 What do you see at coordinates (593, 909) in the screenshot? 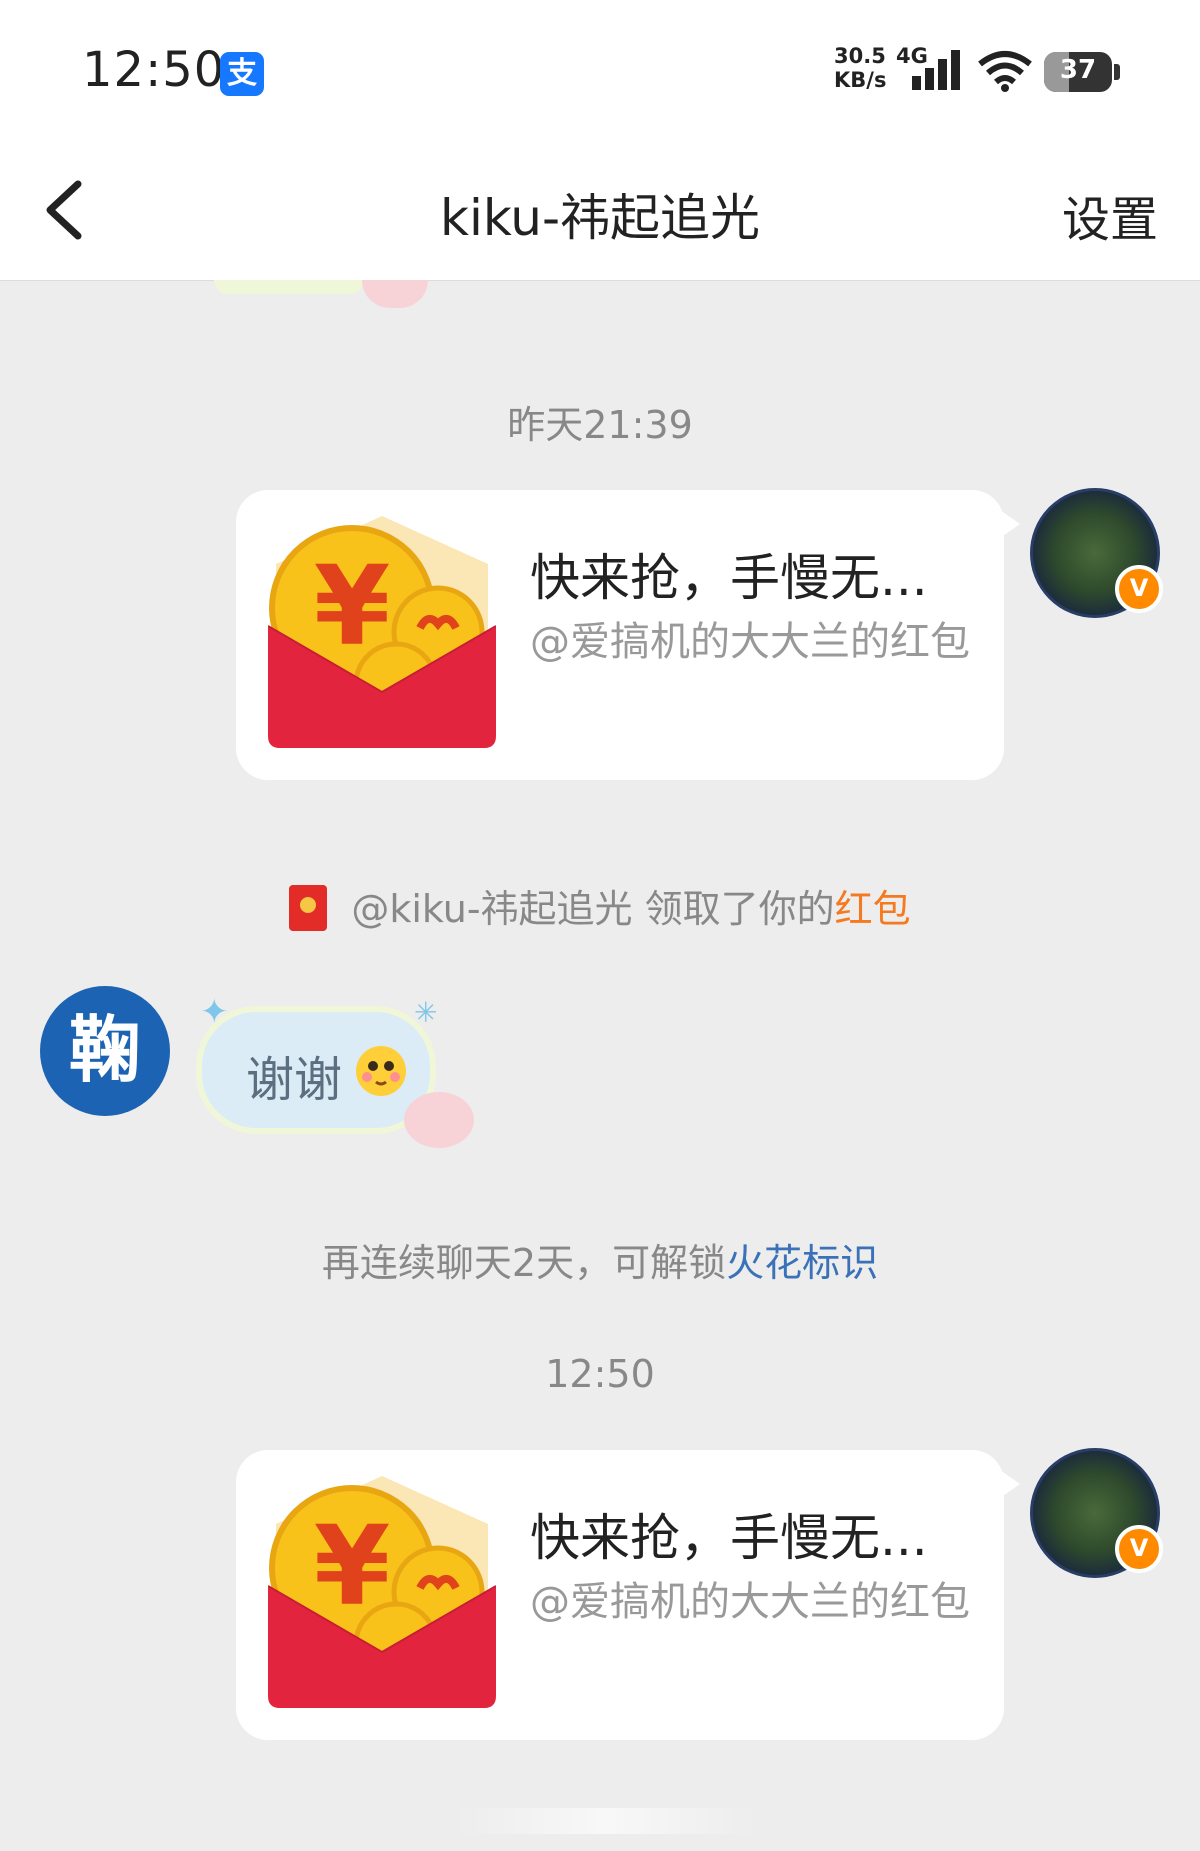
I see `claimed-notice-text: @kiku-祎起追光 领取了你的` at bounding box center [593, 909].